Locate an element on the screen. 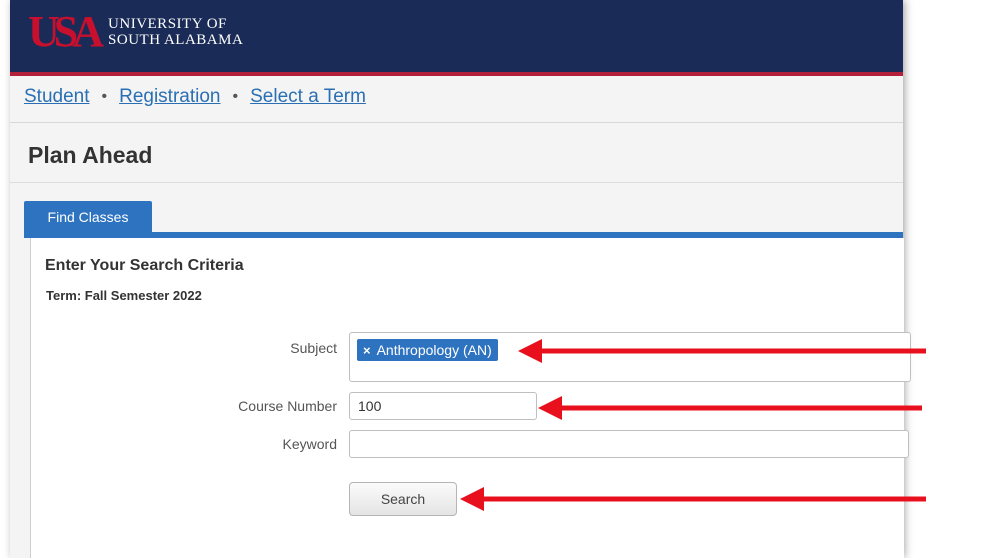 Image resolution: width=981 pixels, height=558 pixels. arrow-to-subject is located at coordinates (722, 351).